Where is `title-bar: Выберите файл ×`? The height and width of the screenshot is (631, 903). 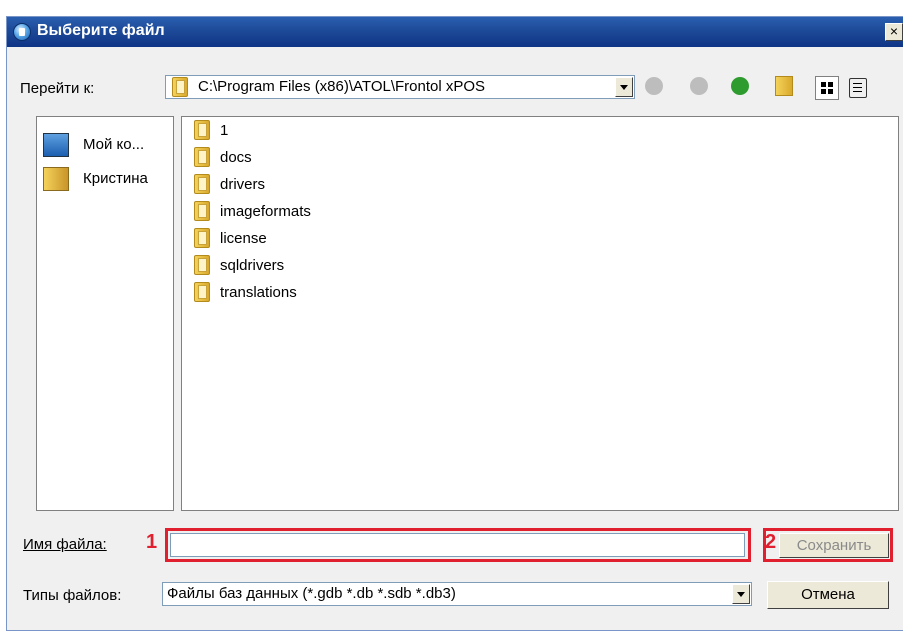 title-bar: Выберите файл × is located at coordinates (455, 32).